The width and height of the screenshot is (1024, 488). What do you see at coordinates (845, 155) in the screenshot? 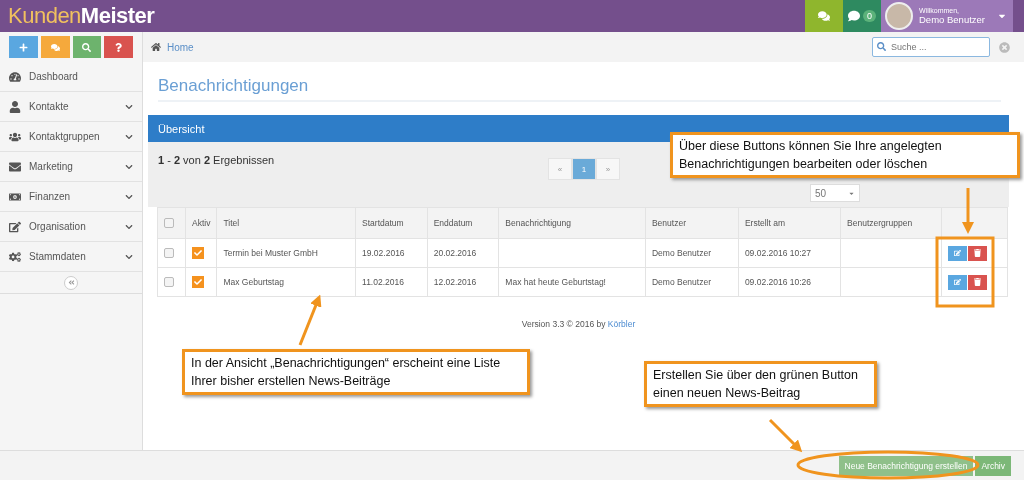
I see `callout: Über diese Buttons können Sie Ihre angelegten Benachrichtigungen bearbeiten oder löschen` at bounding box center [845, 155].